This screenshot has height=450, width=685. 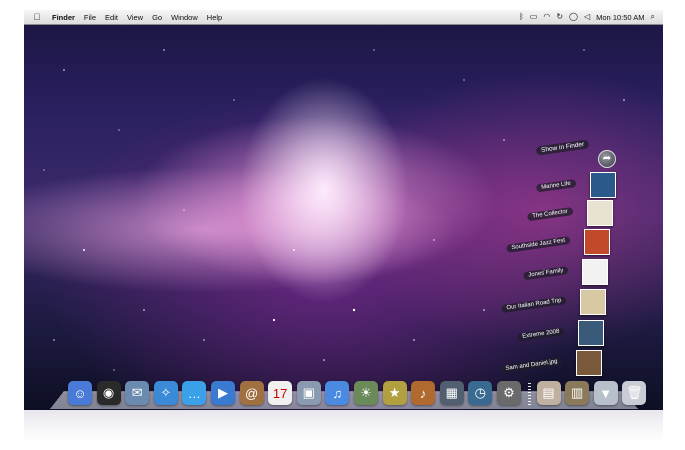 I want to click on screen-reflection, so click(x=343, y=430).